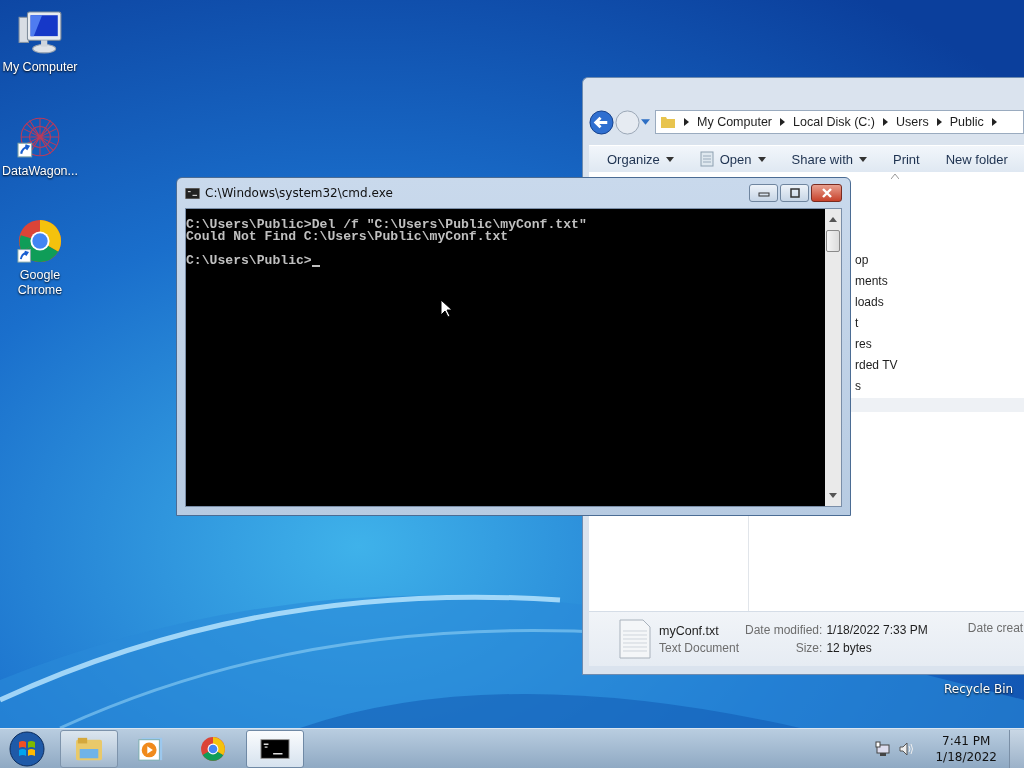 Image resolution: width=1024 pixels, height=768 pixels. Describe the element at coordinates (966, 122) in the screenshot. I see `breadcrumb-item: Public` at that location.